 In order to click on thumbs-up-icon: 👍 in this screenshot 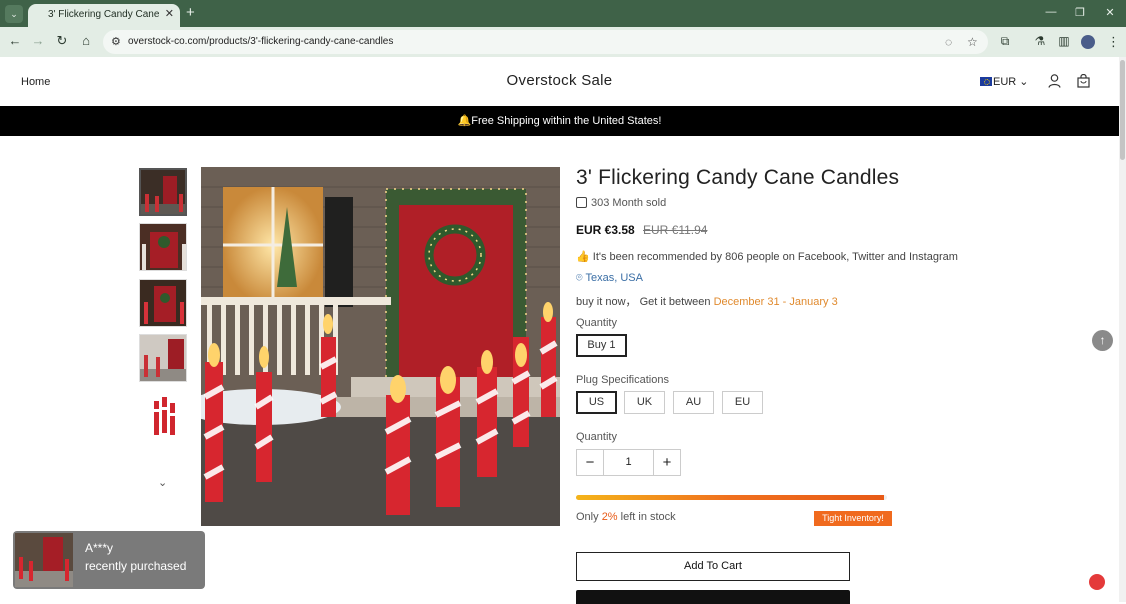, I will do `click(583, 257)`.